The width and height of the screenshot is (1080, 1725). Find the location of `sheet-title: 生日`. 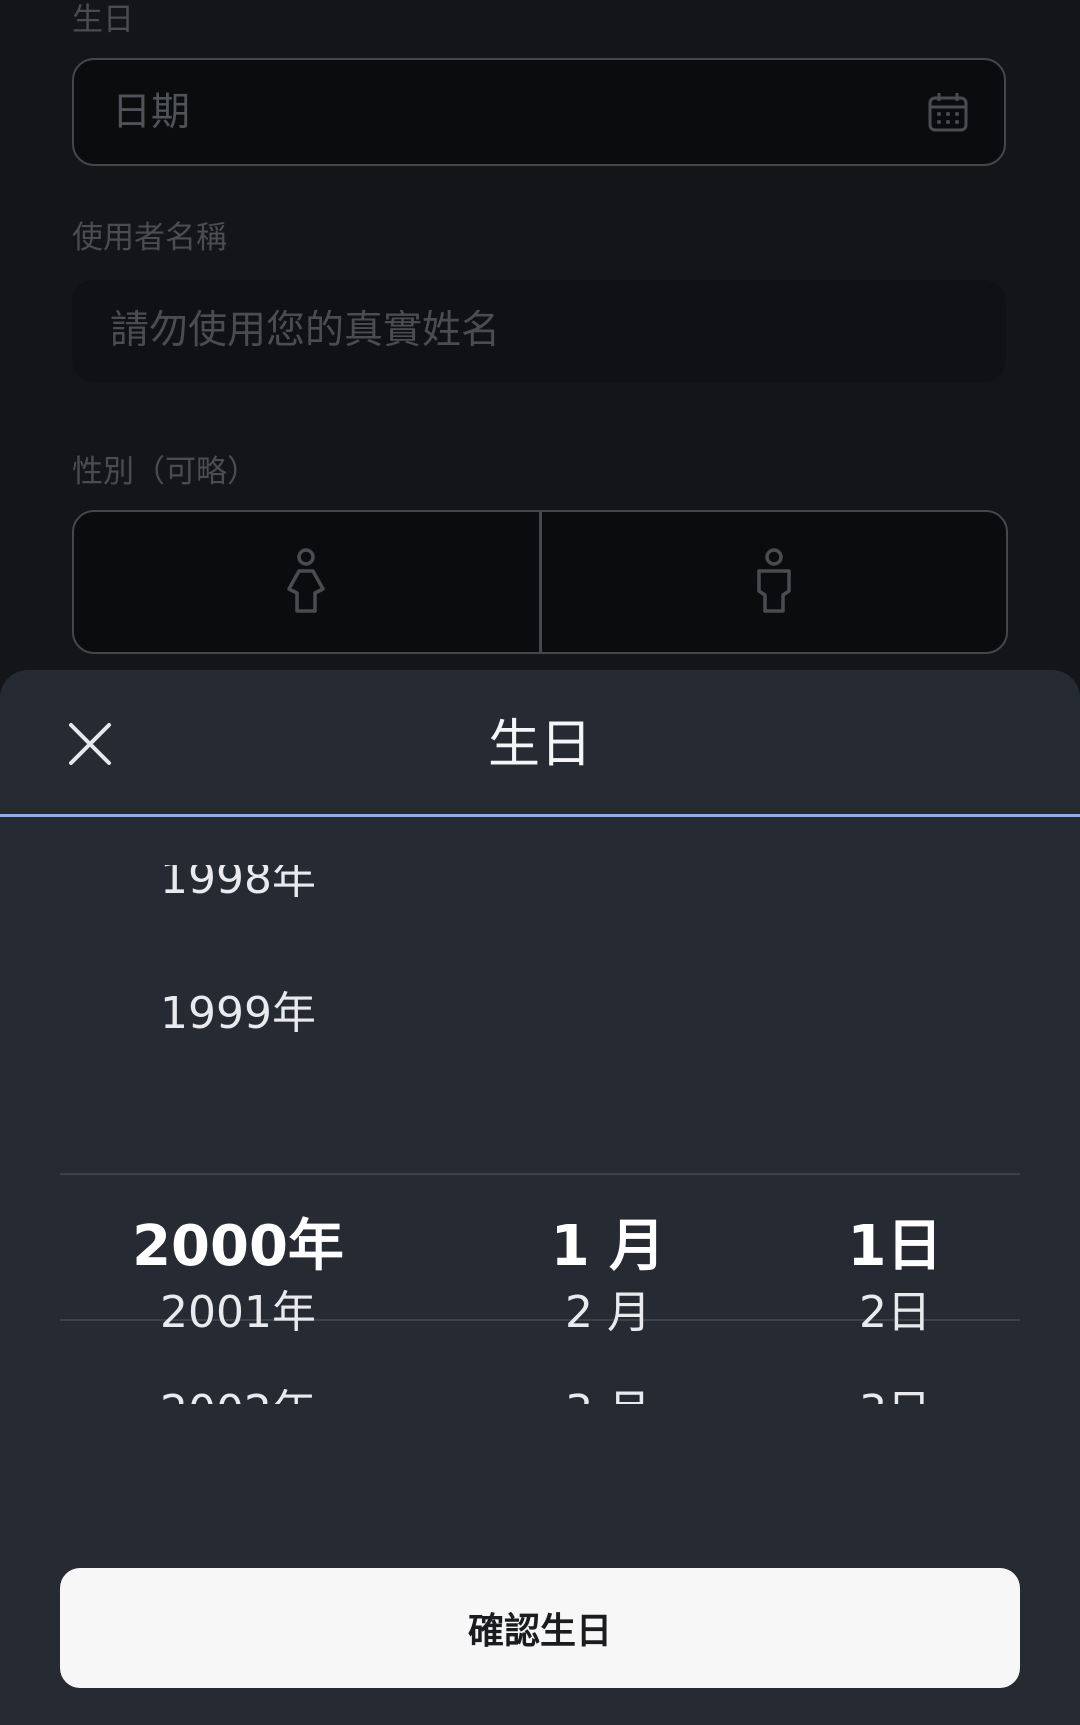

sheet-title: 生日 is located at coordinates (539, 745).